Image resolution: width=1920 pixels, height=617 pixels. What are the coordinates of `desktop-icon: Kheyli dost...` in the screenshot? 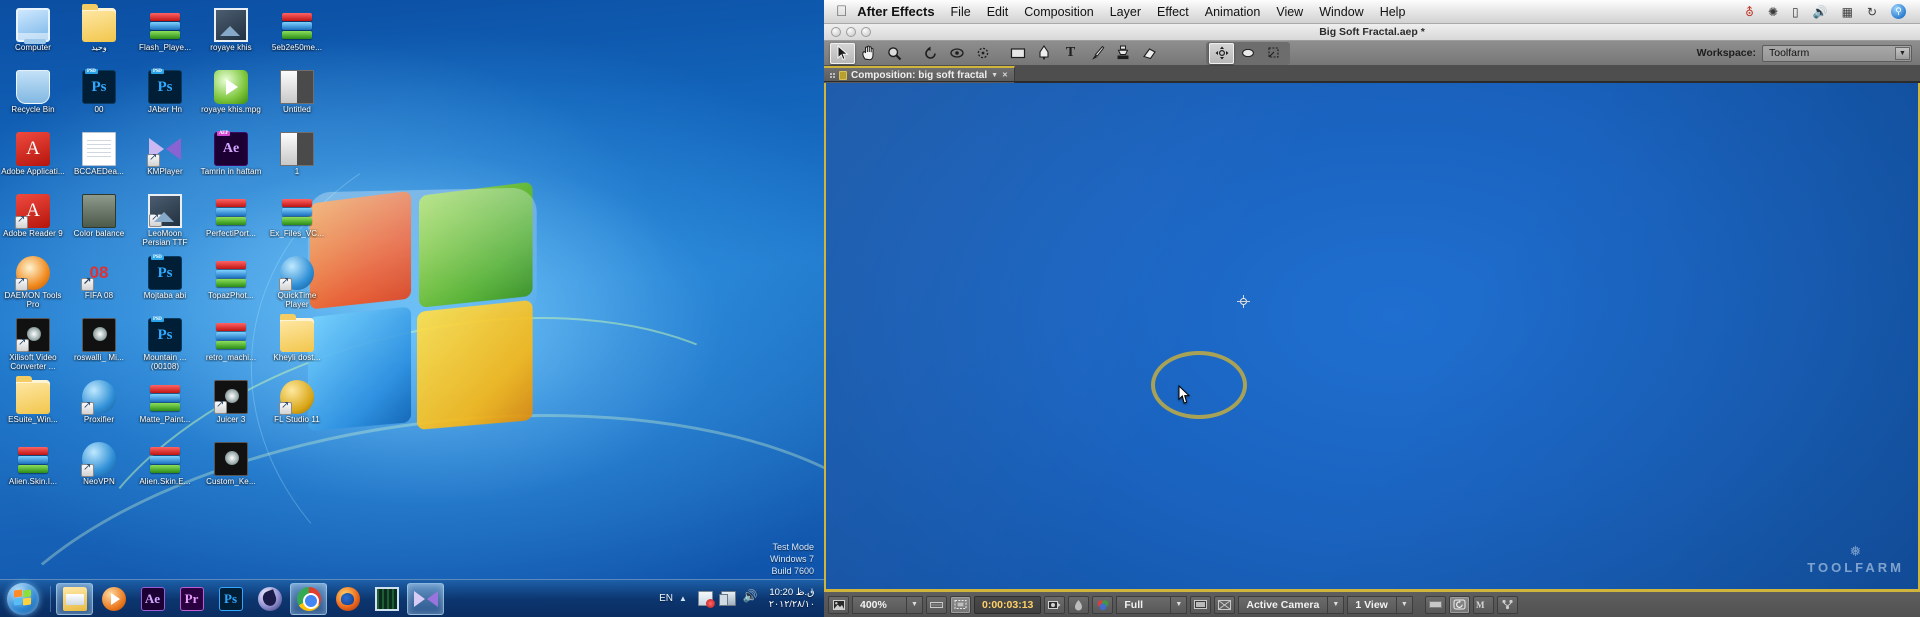 It's located at (297, 346).